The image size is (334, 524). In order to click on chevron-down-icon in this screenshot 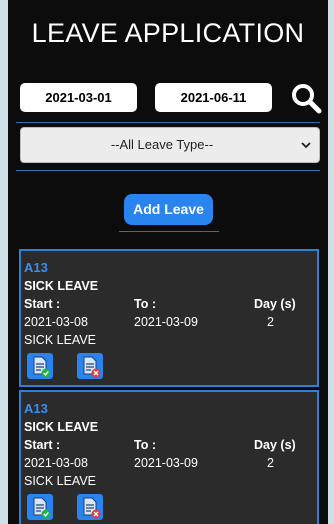, I will do `click(306, 145)`.